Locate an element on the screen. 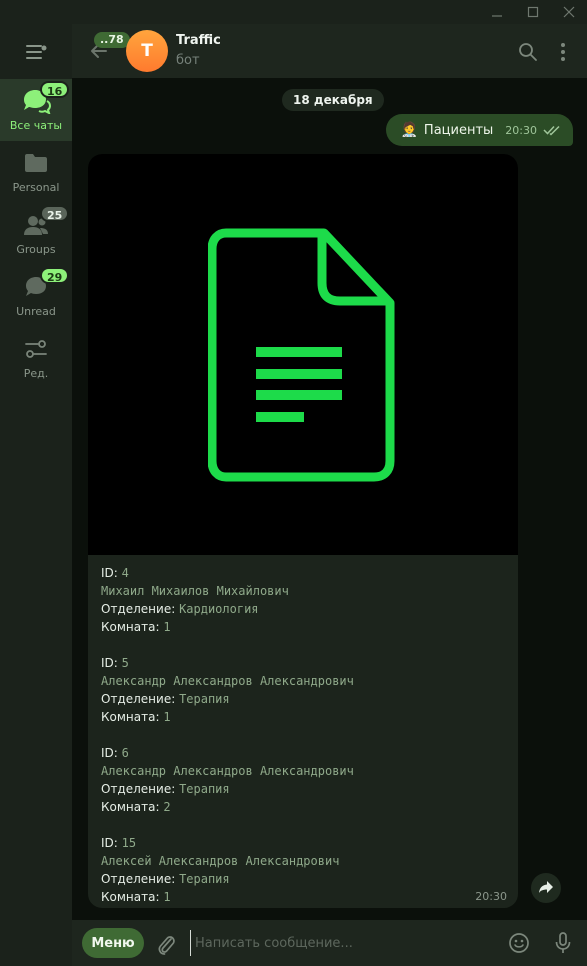 This screenshot has width=587, height=966. window-titlebar is located at coordinates (293, 12).